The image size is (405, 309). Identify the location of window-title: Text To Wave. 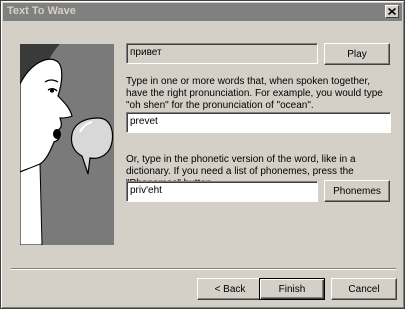
(41, 11).